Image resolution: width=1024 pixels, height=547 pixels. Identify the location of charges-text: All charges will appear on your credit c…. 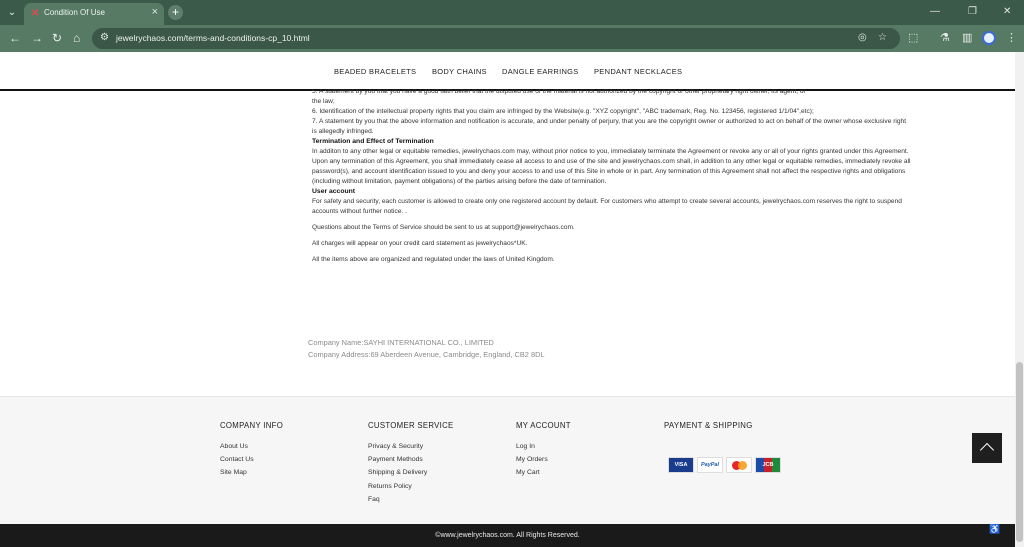
(420, 243).